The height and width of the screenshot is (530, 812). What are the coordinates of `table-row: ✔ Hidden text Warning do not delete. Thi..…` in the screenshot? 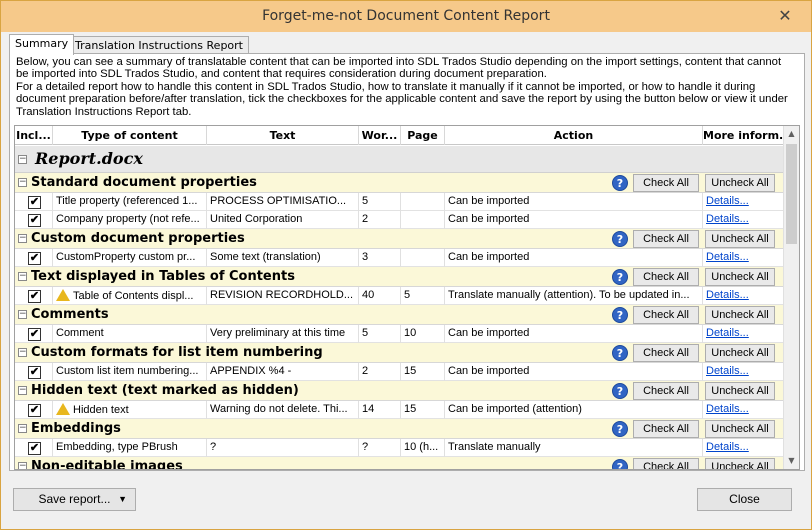 It's located at (400, 410).